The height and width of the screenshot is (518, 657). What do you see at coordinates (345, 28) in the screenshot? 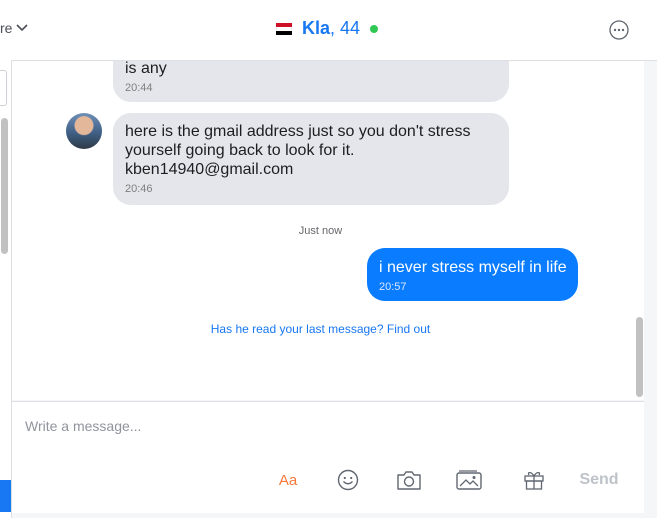
I see `contact-age: , 44` at bounding box center [345, 28].